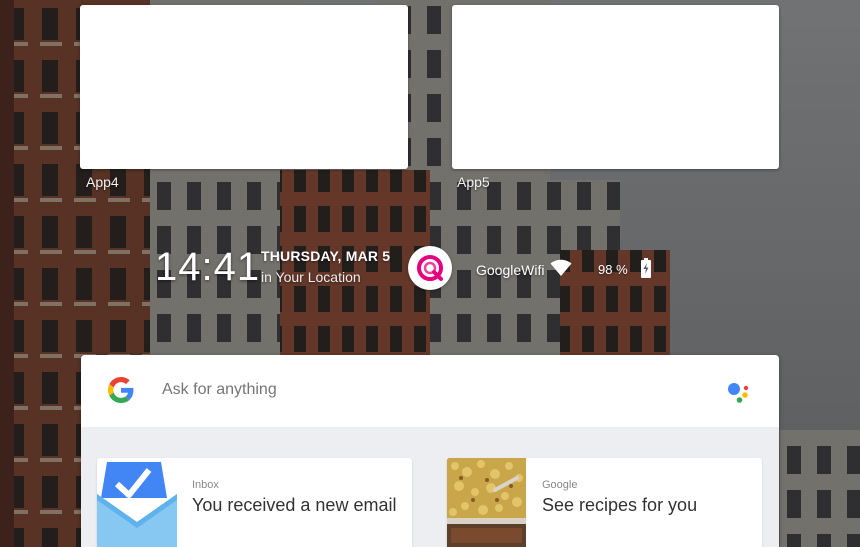  I want to click on assistant-icon, so click(738, 392).